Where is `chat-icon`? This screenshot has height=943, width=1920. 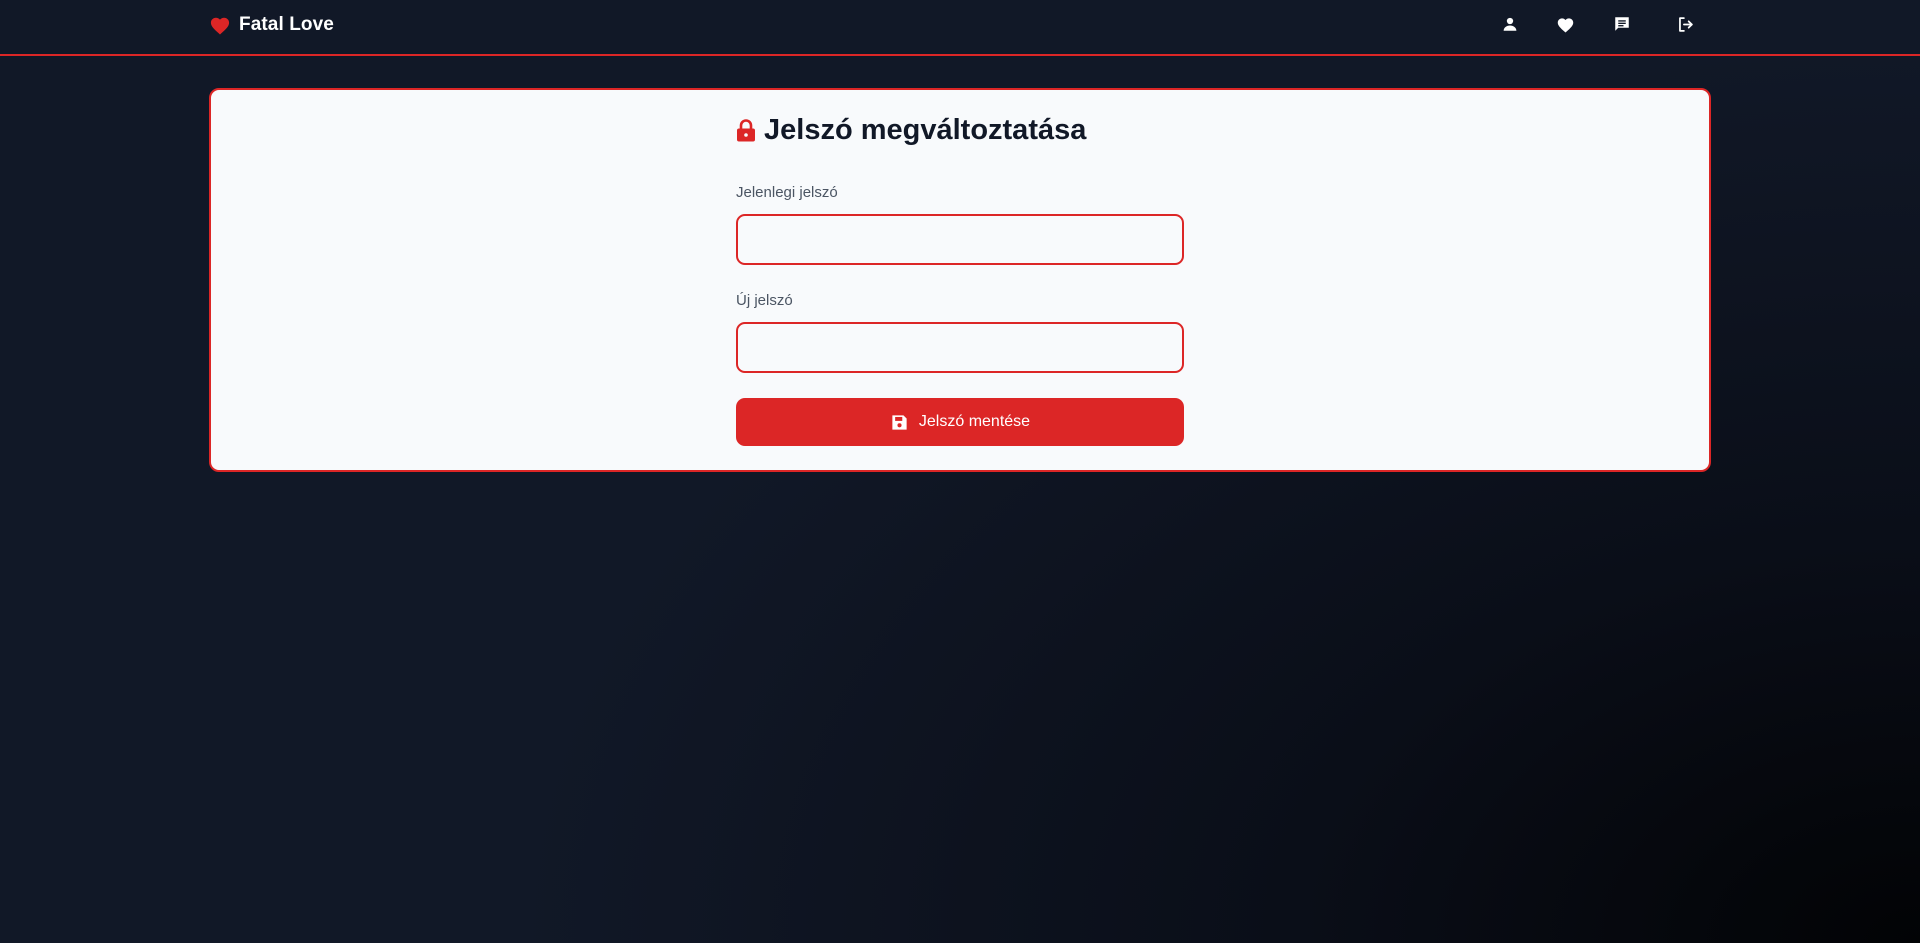
chat-icon is located at coordinates (1622, 24).